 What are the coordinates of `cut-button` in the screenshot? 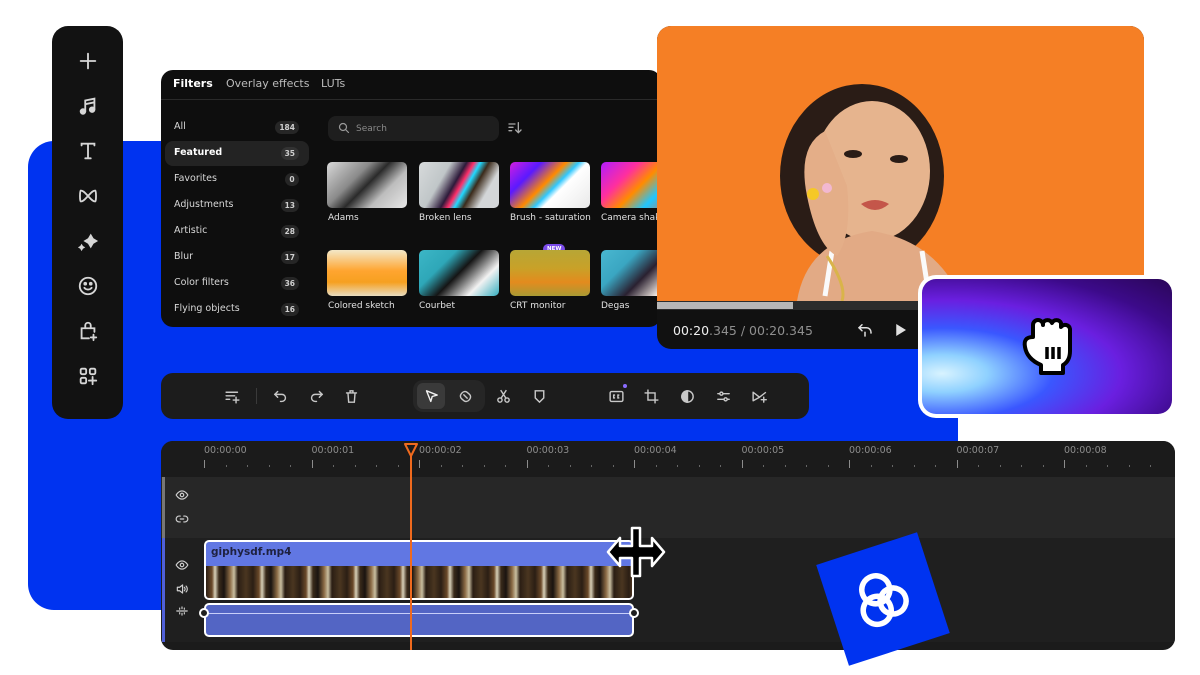 It's located at (503, 396).